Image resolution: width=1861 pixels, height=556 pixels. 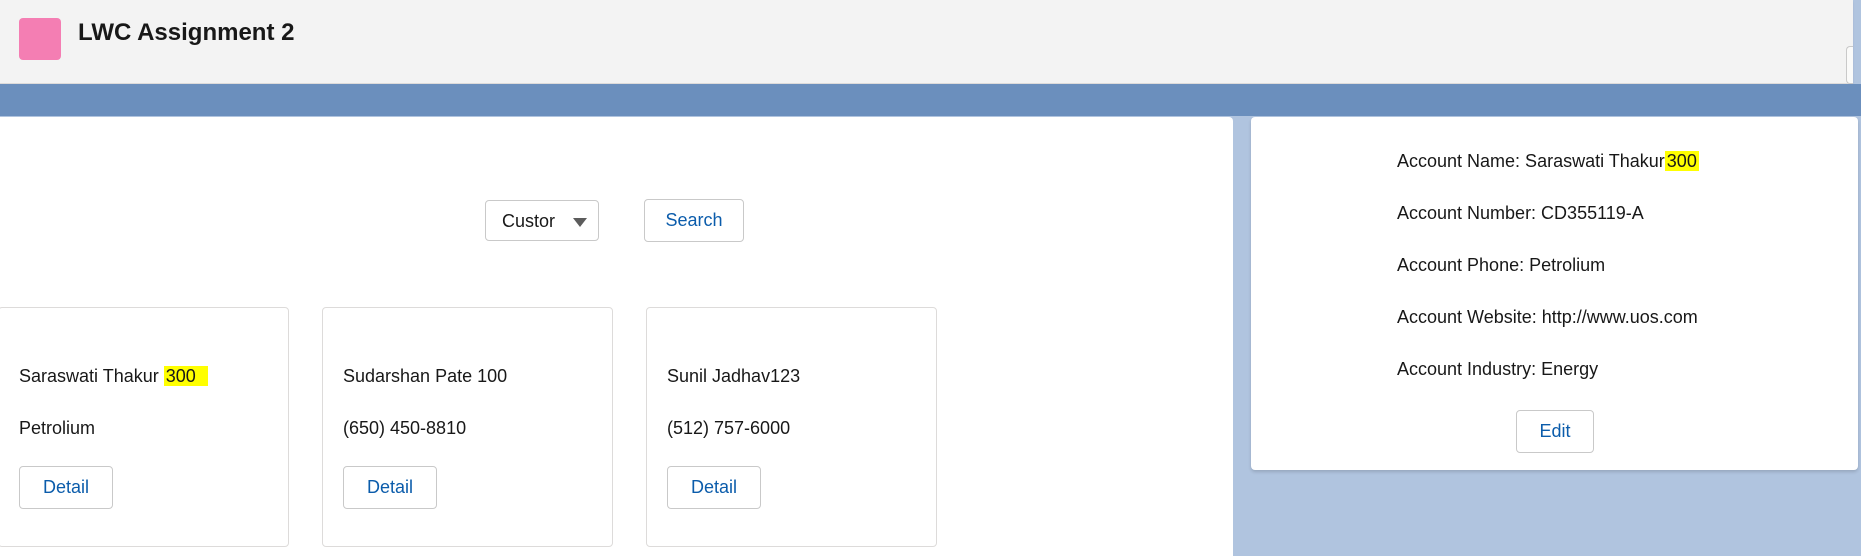 I want to click on detail-account-number: Account Number: CD355119-A, so click(x=1520, y=213).